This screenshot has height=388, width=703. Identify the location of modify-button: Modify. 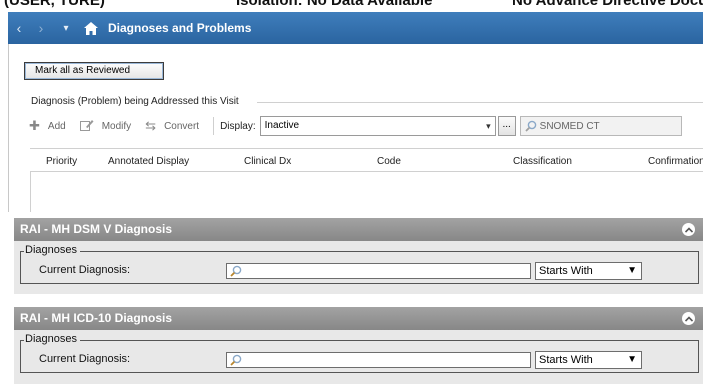
(105, 126).